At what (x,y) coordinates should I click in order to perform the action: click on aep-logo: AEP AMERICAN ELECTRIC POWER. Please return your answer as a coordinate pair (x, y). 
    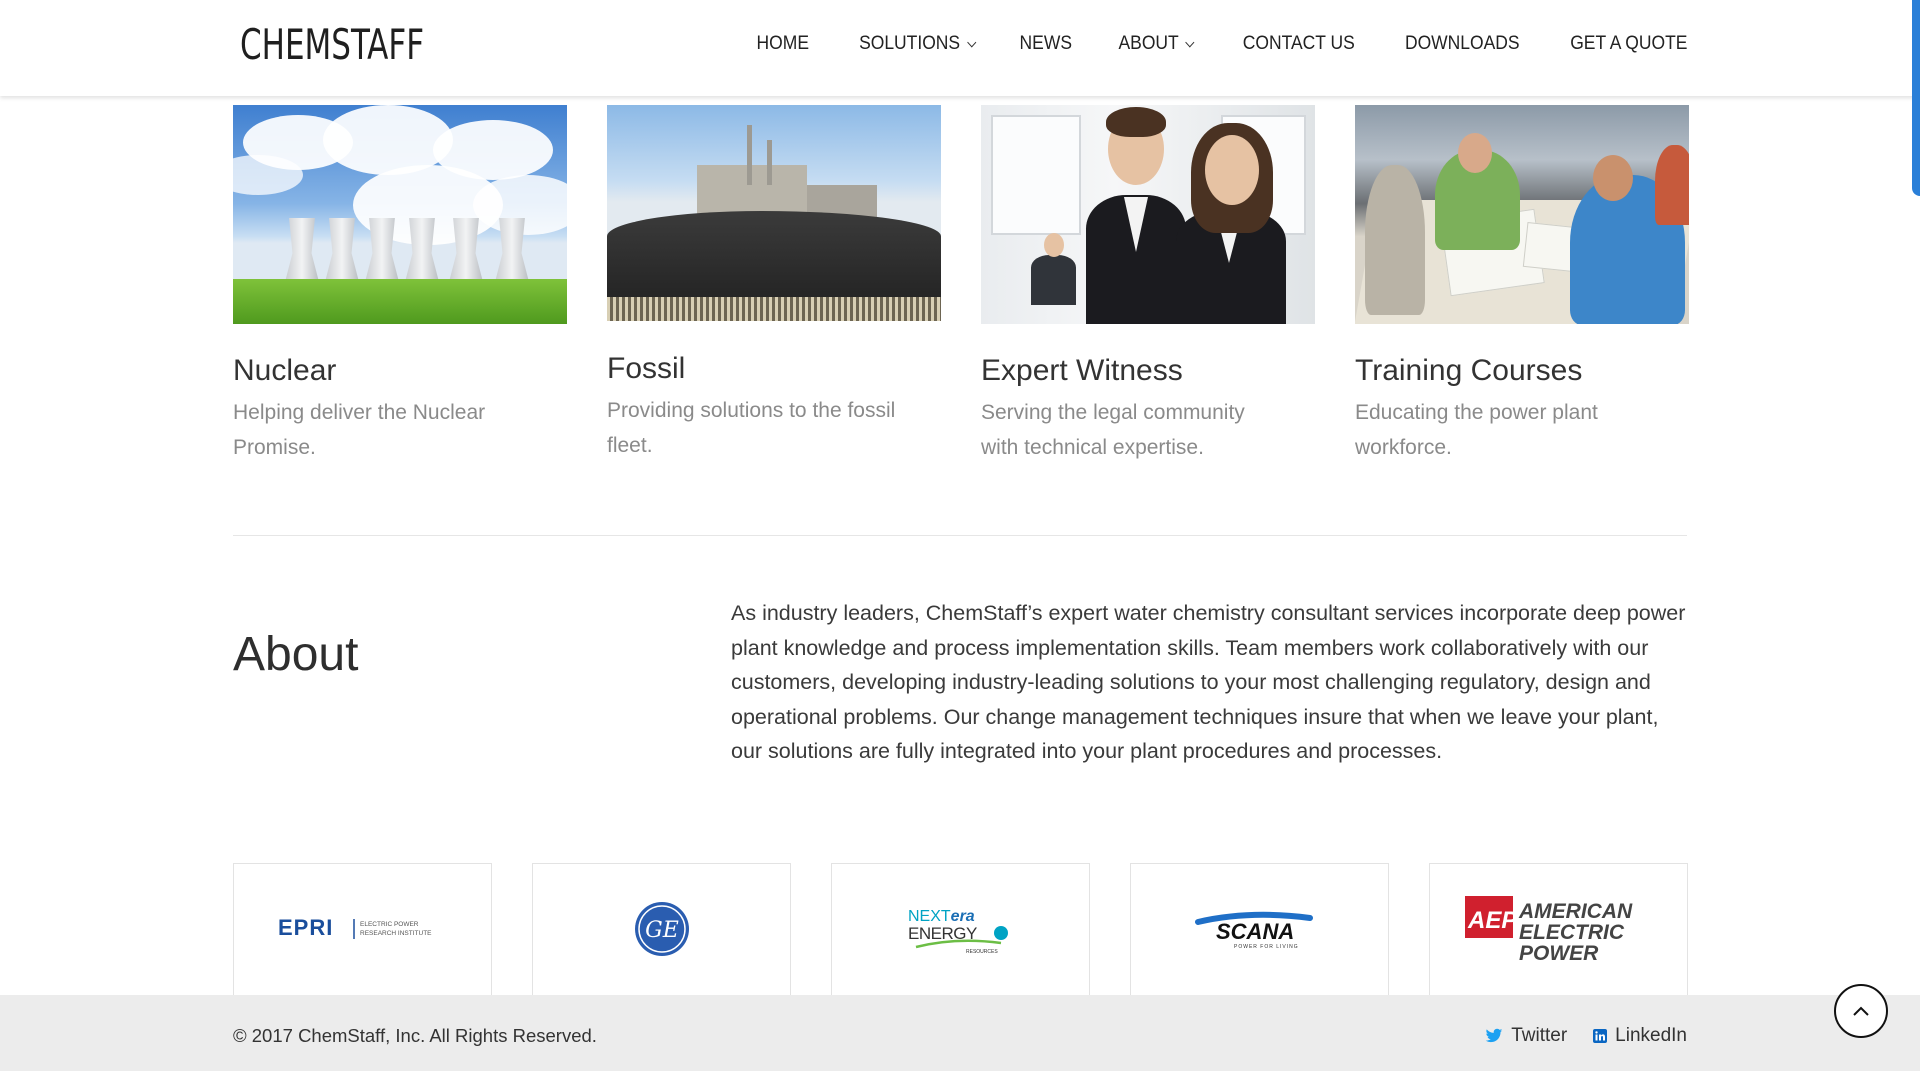
    Looking at the image, I should click on (1548, 930).